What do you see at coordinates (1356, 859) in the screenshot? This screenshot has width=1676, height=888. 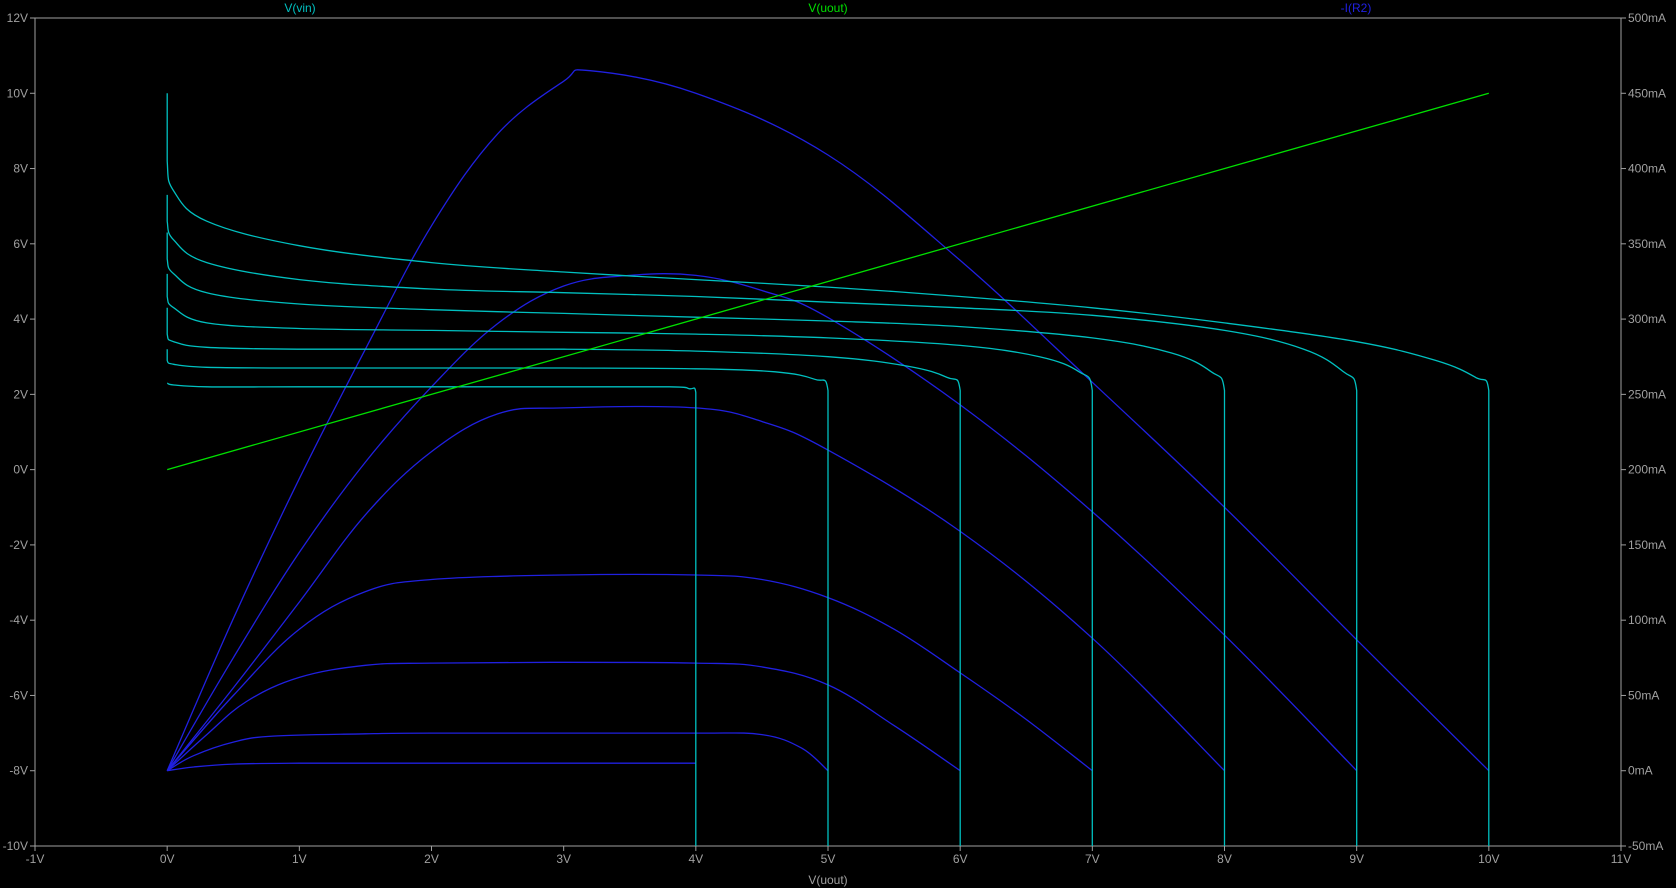 I see `x-tick-label: 9V` at bounding box center [1356, 859].